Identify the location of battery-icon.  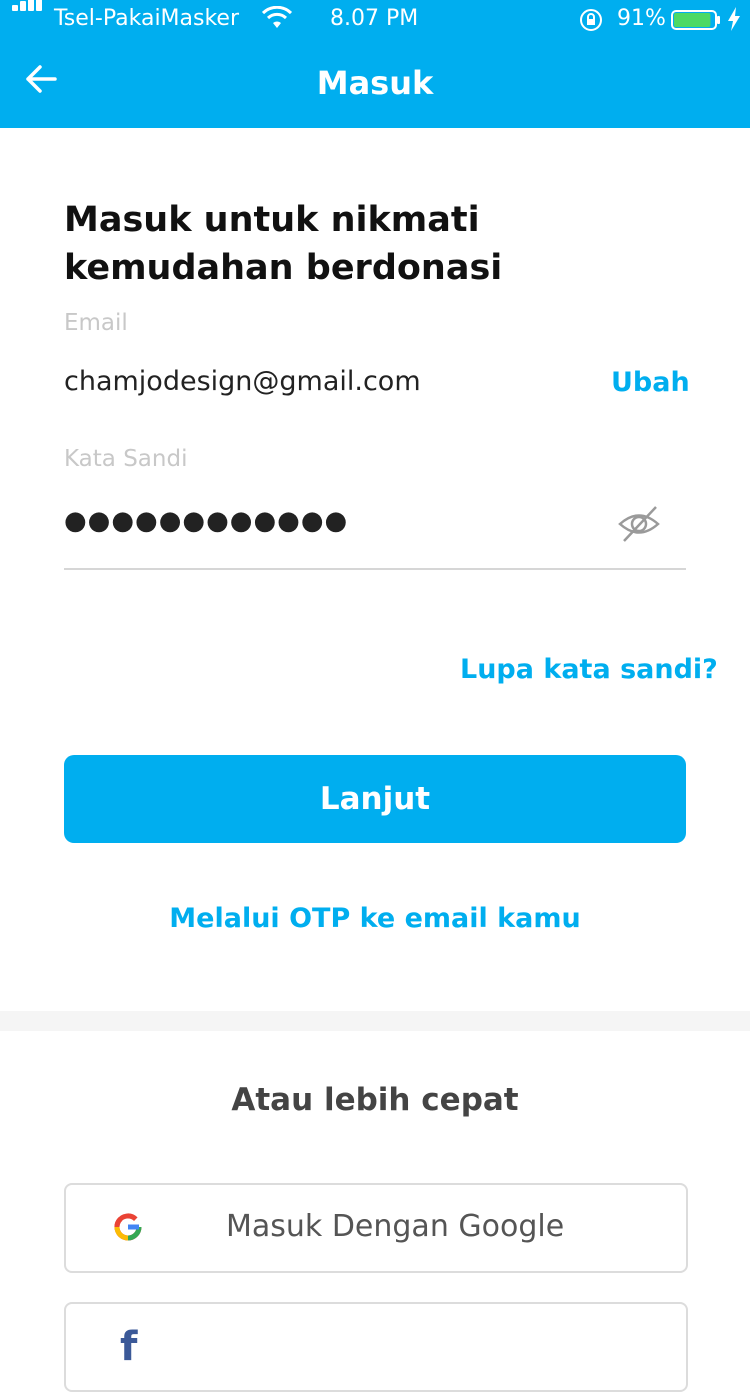
(695, 20).